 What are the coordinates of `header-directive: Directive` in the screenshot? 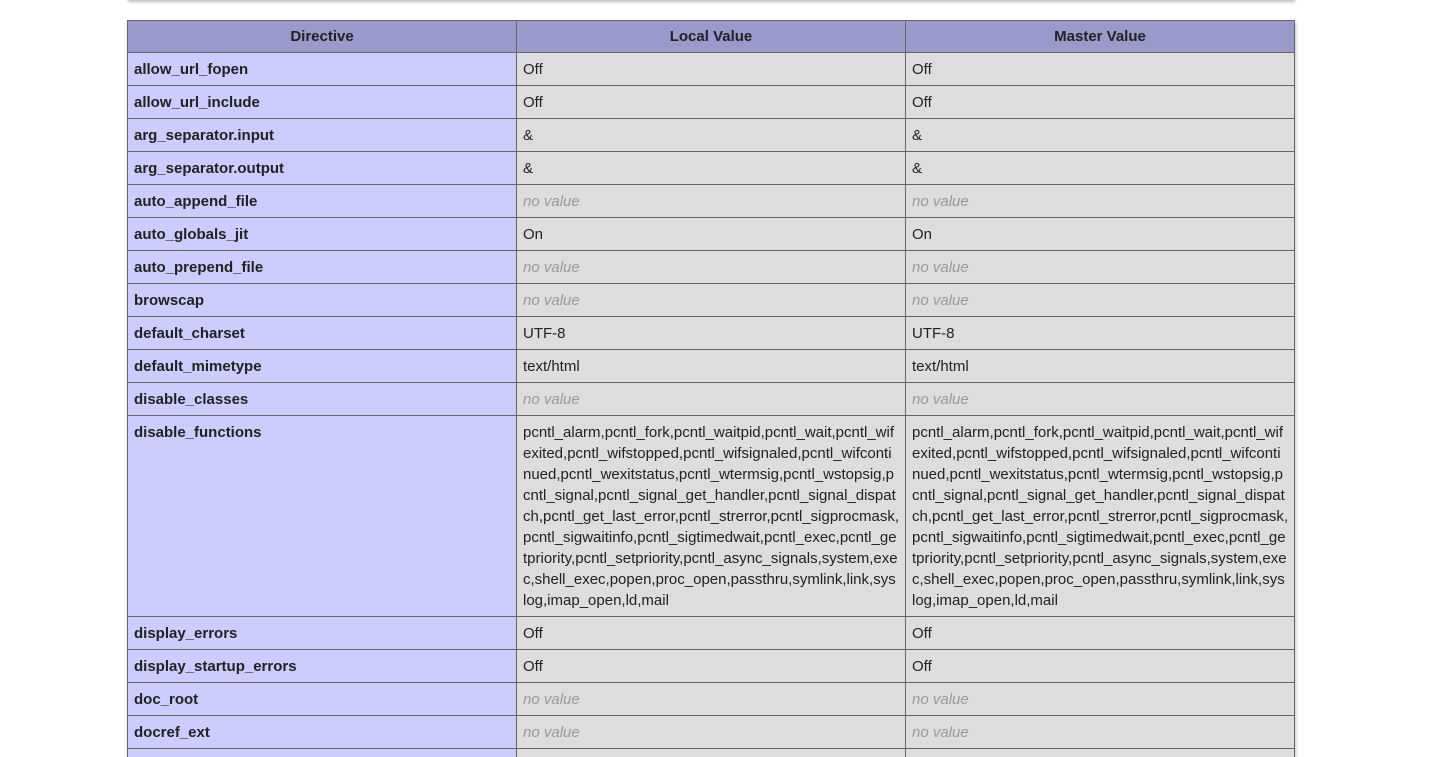 It's located at (322, 36).